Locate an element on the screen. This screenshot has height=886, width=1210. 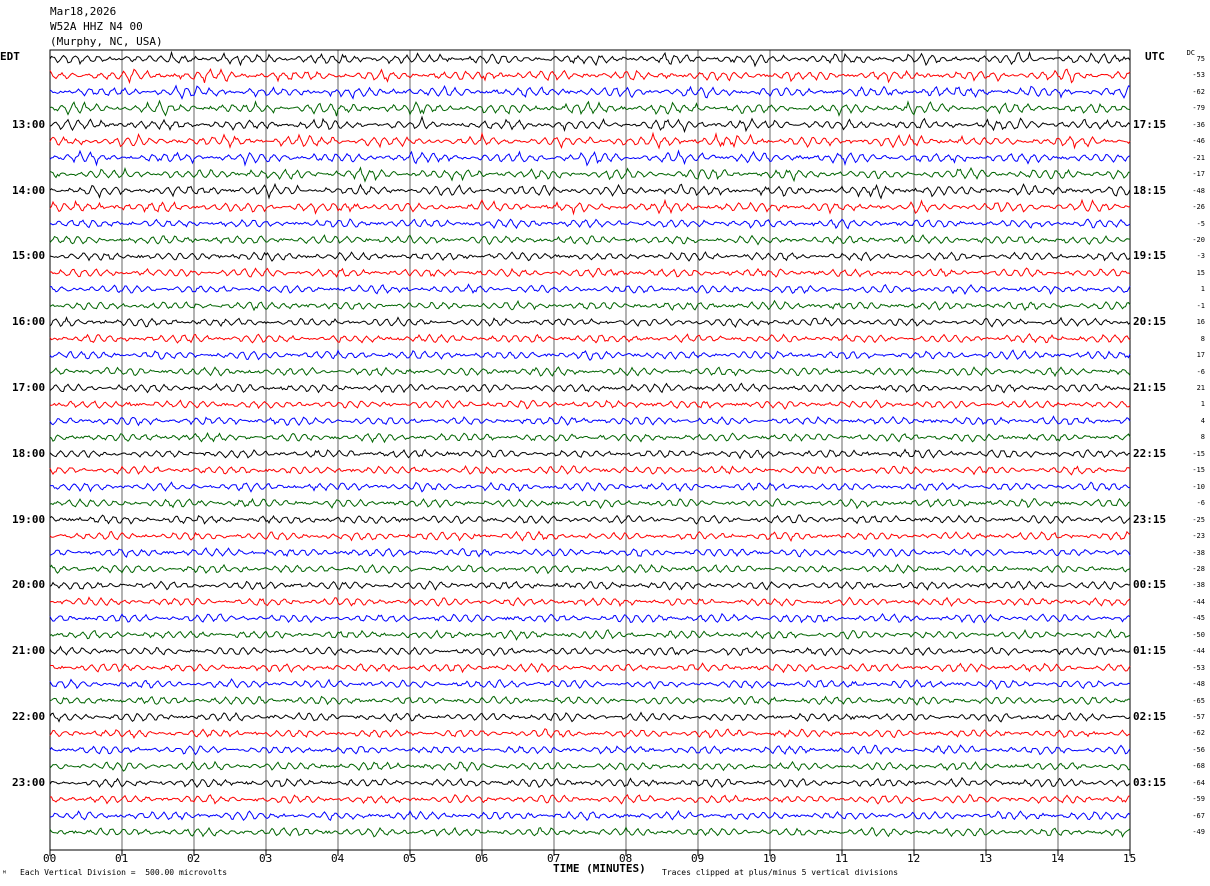
left-hour-label: 21:00 is located at coordinates (29, 651).